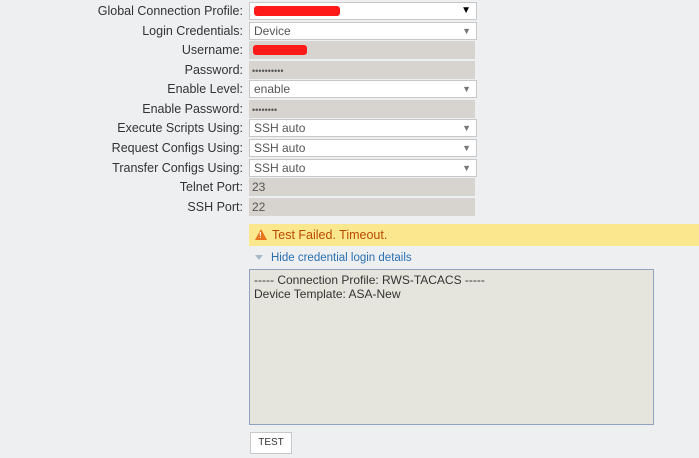 This screenshot has width=699, height=458. I want to click on password-value: ••••••••••, so click(268, 71).